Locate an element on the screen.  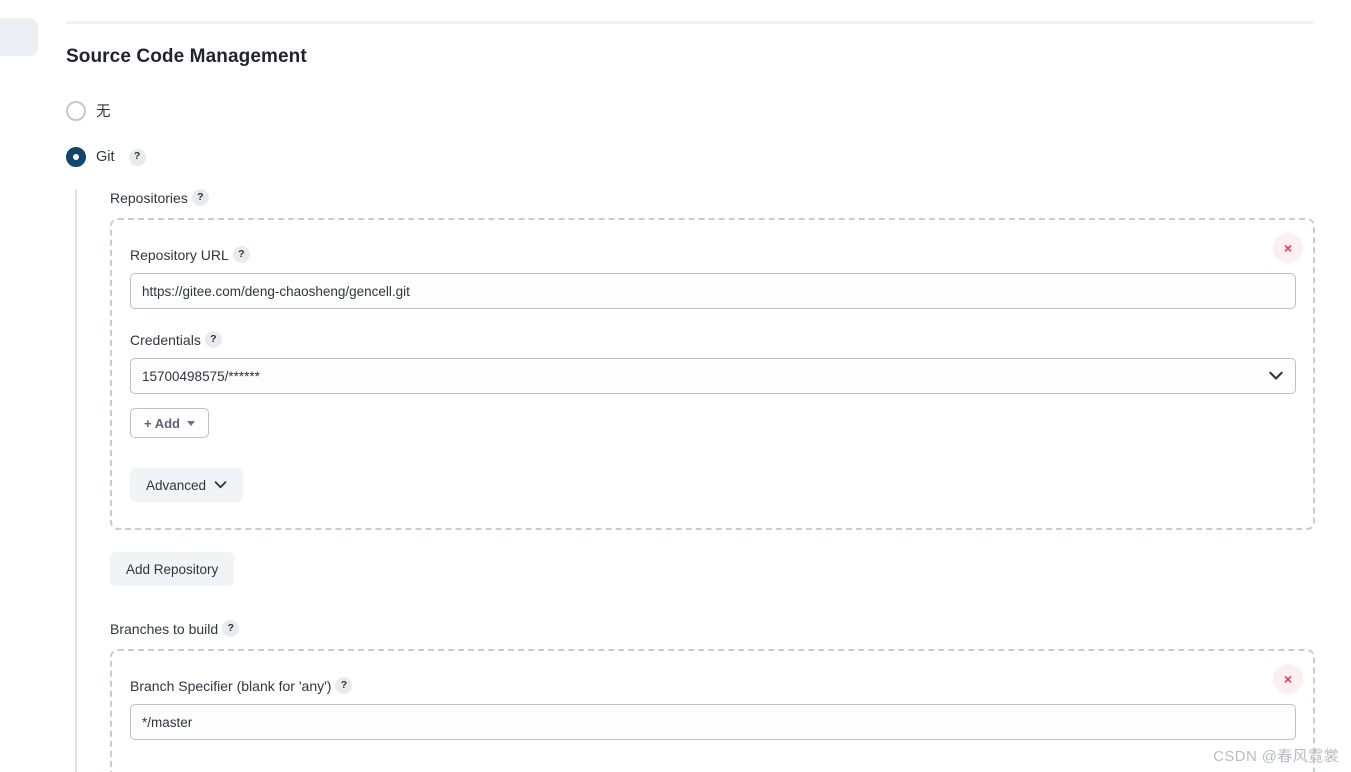
scm-option-none: 无 is located at coordinates (690, 110).